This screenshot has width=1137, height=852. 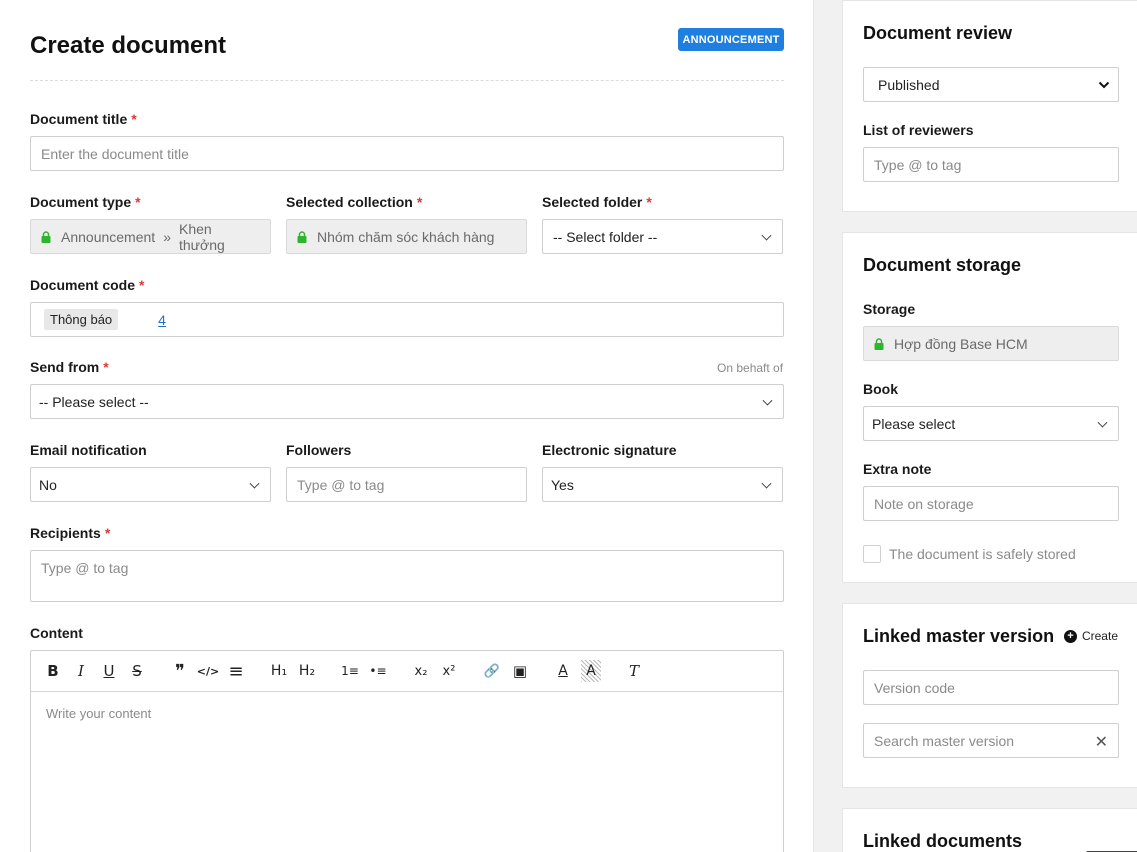 I want to click on storage-label: Storage, so click(x=889, y=309).